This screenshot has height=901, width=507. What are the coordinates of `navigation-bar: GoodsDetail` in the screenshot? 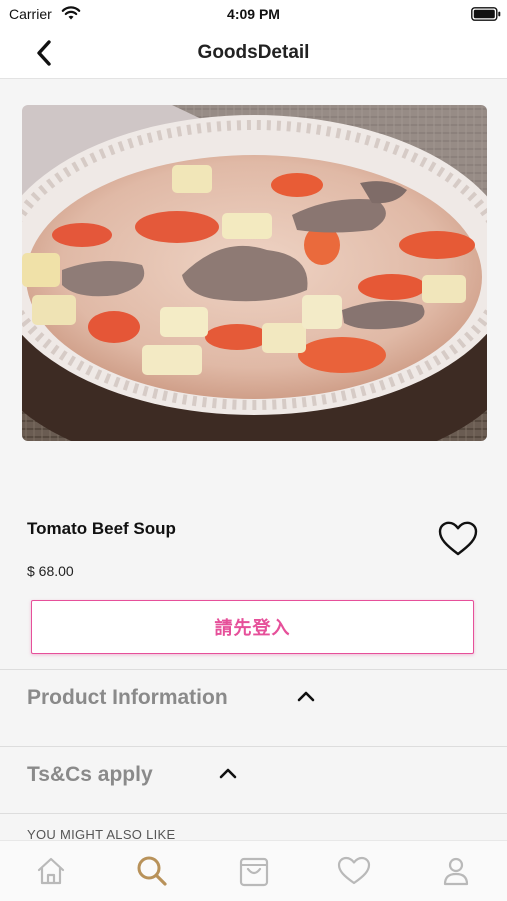 It's located at (253, 53).